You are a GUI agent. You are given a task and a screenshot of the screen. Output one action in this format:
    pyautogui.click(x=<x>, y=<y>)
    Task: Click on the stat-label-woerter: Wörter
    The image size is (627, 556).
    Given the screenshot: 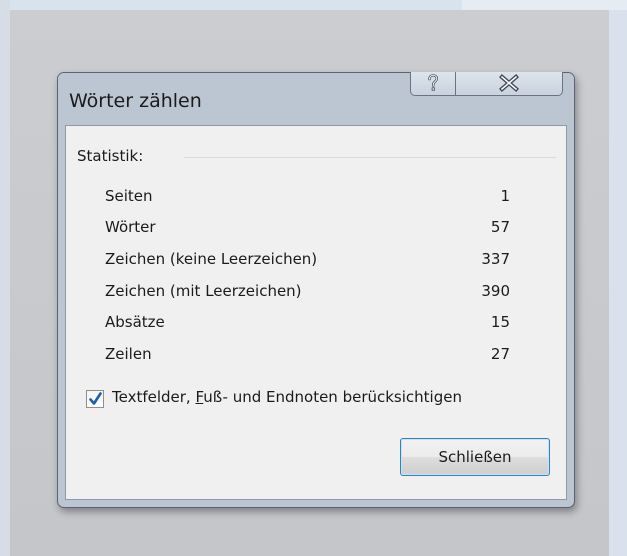 What is the action you would take?
    pyautogui.click(x=130, y=227)
    